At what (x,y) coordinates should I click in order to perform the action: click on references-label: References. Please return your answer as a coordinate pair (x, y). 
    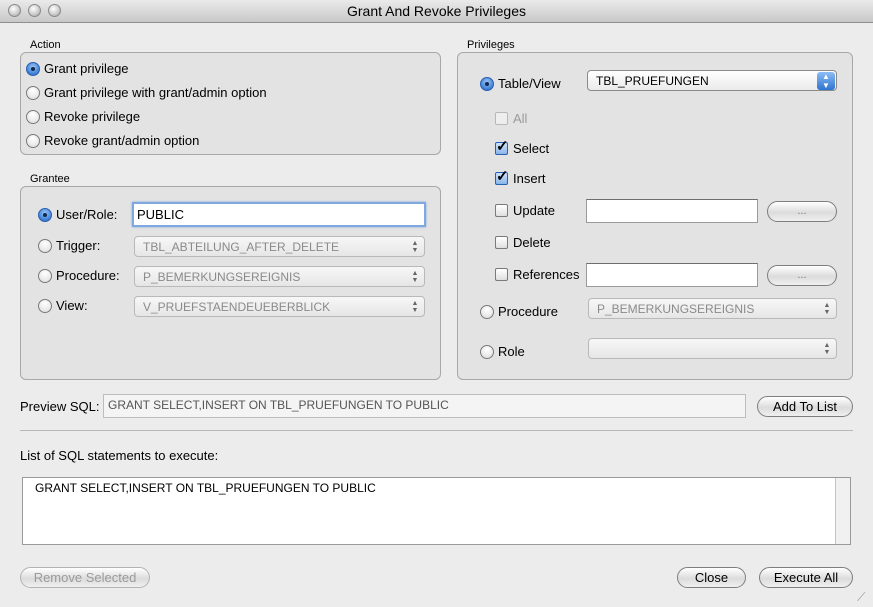
    Looking at the image, I should click on (546, 274).